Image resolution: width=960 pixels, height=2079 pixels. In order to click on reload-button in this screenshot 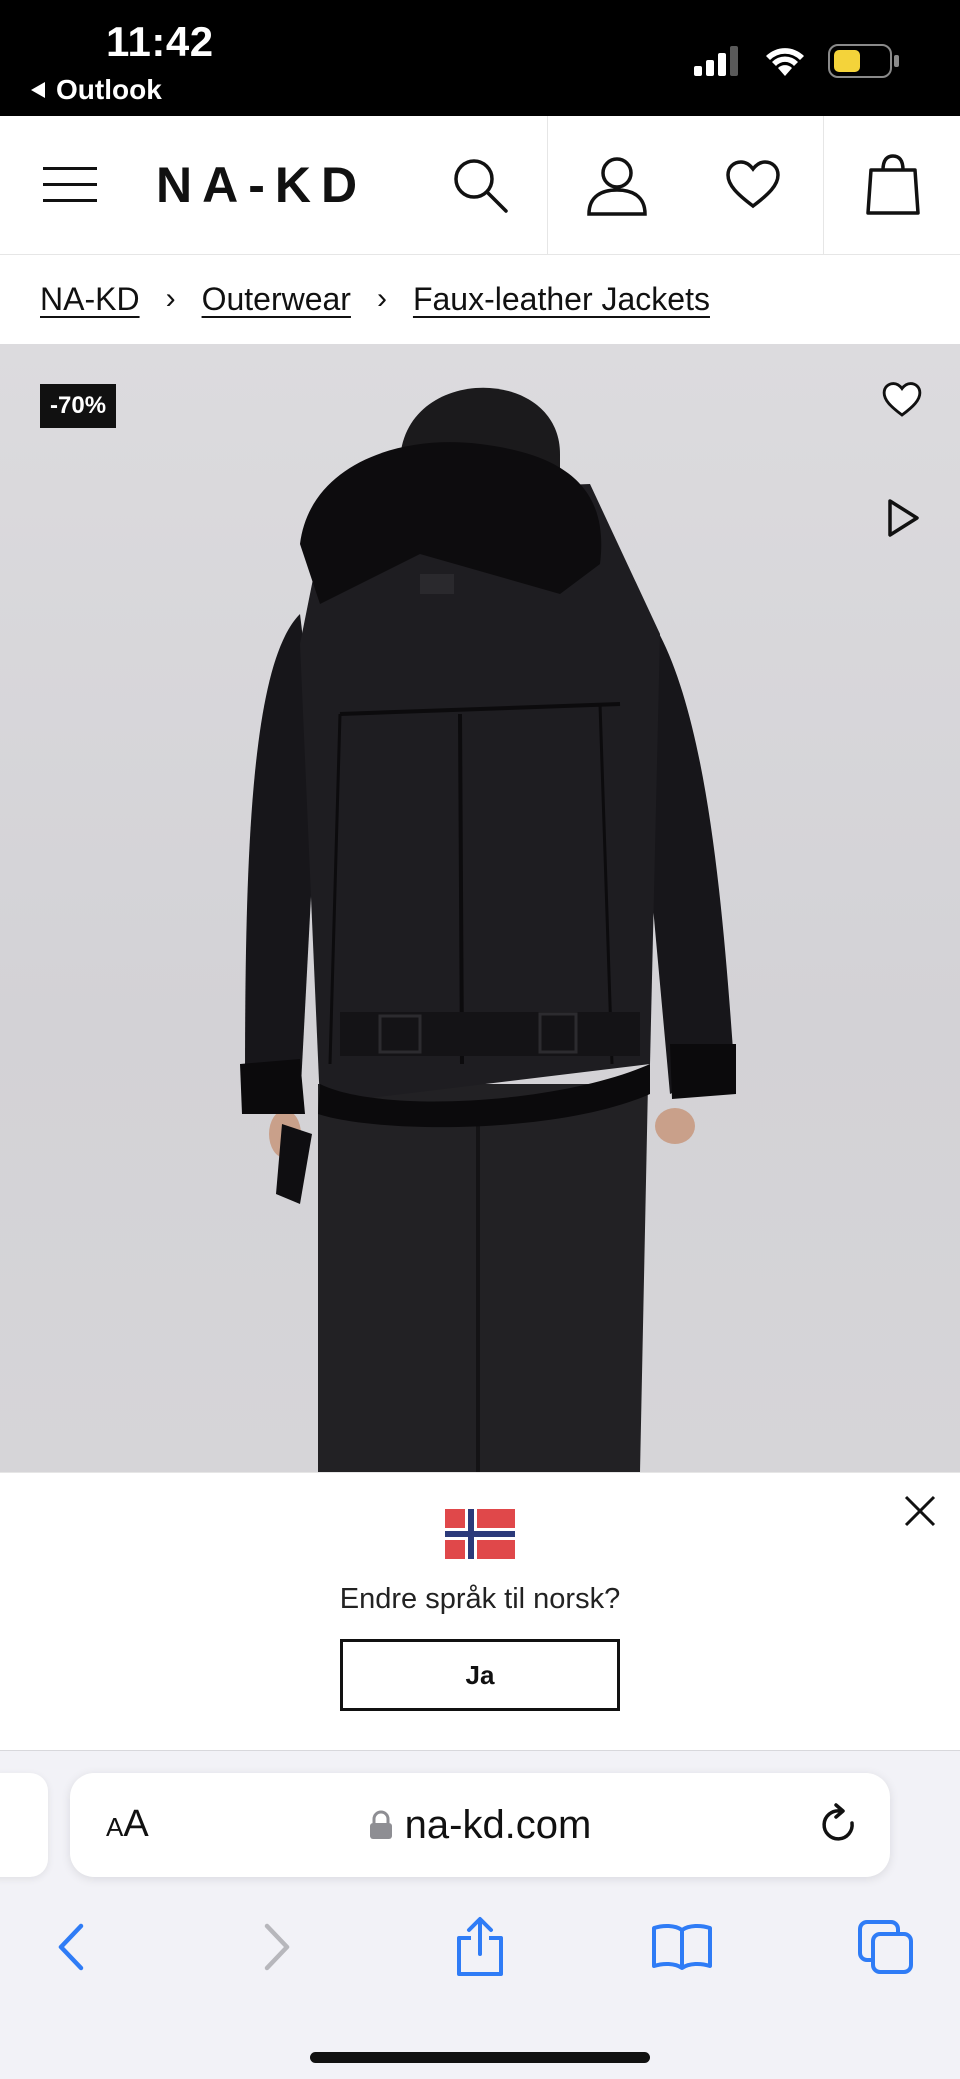, I will do `click(840, 1827)`.